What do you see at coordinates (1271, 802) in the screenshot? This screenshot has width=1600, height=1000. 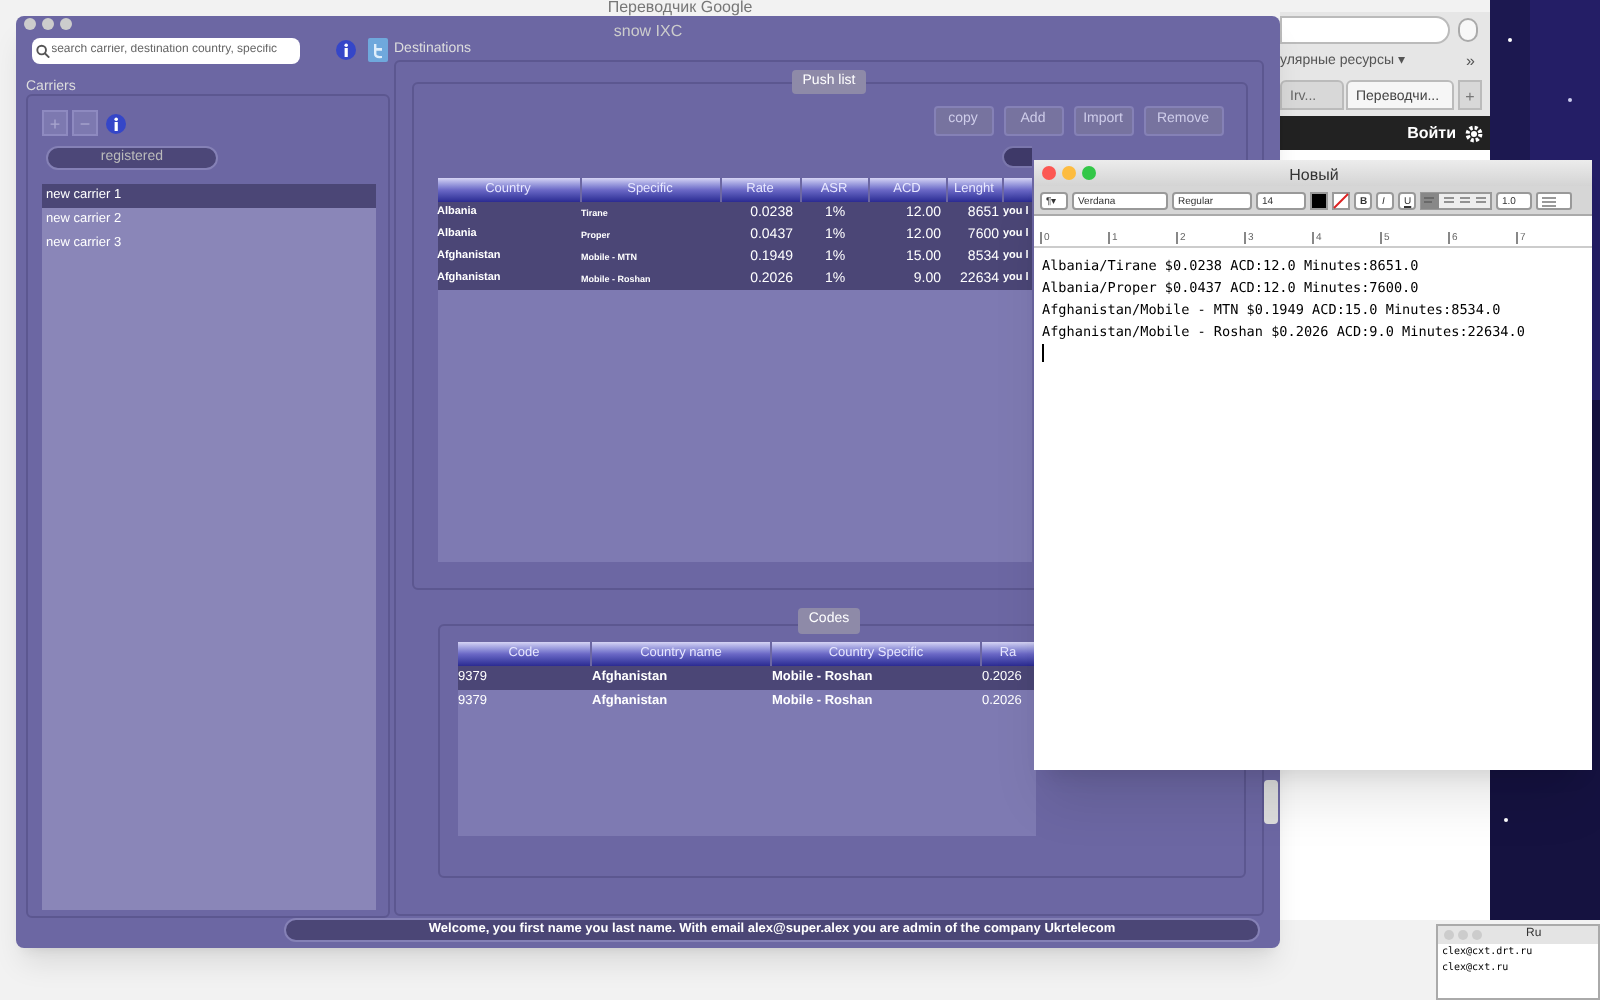 I see `scroll-bar` at bounding box center [1271, 802].